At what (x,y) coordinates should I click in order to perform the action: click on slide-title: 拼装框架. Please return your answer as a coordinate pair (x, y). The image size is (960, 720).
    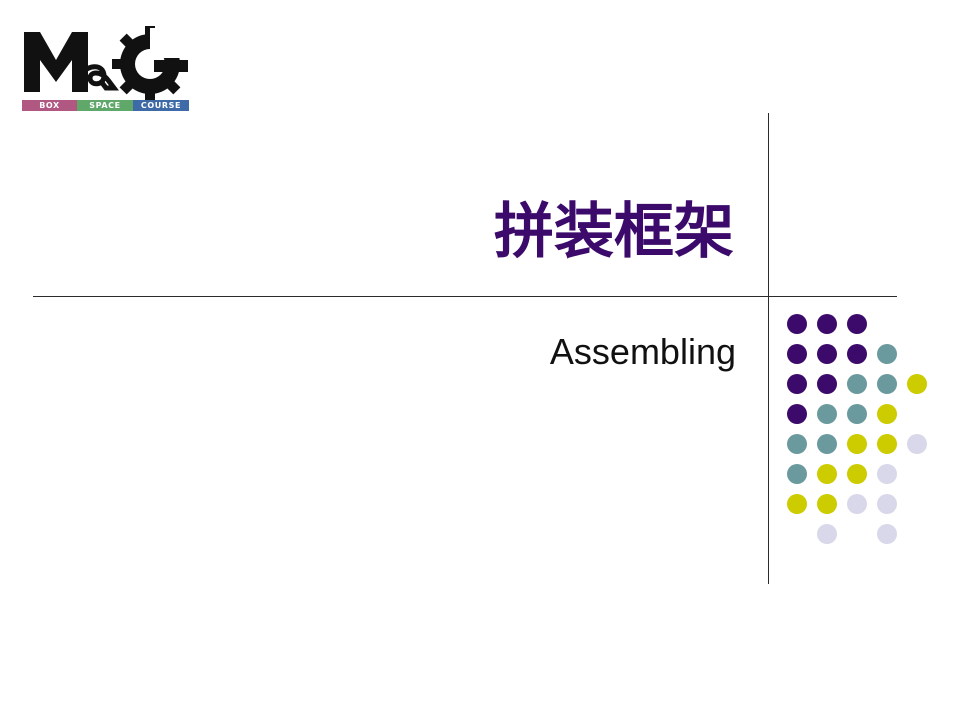
    Looking at the image, I should click on (614, 232).